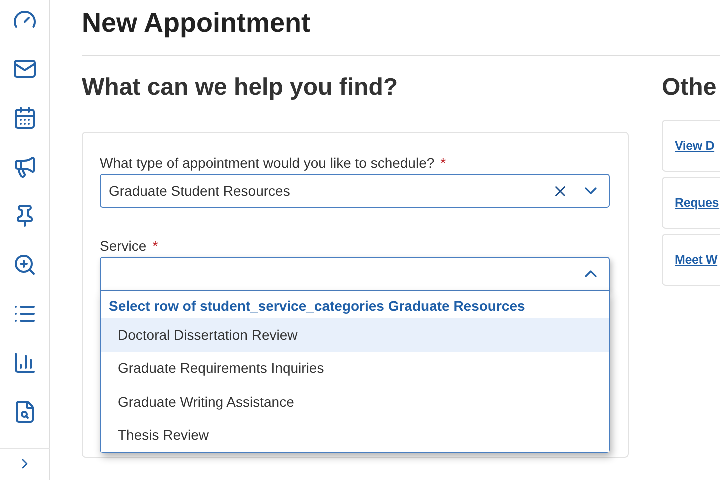  What do you see at coordinates (355, 335) in the screenshot?
I see `list-option: Doctoral Dissertation Review` at bounding box center [355, 335].